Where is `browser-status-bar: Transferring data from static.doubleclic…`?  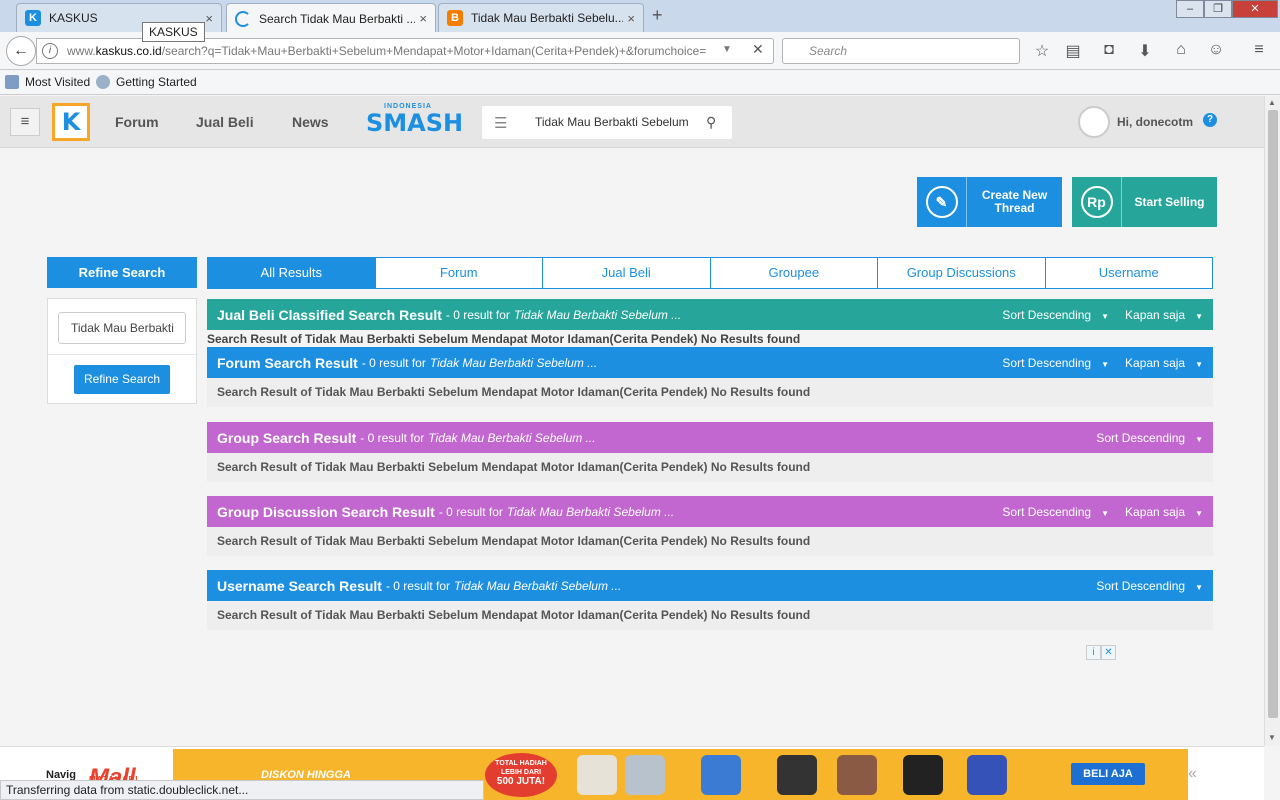
browser-status-bar: Transferring data from static.doubleclic… is located at coordinates (242, 790).